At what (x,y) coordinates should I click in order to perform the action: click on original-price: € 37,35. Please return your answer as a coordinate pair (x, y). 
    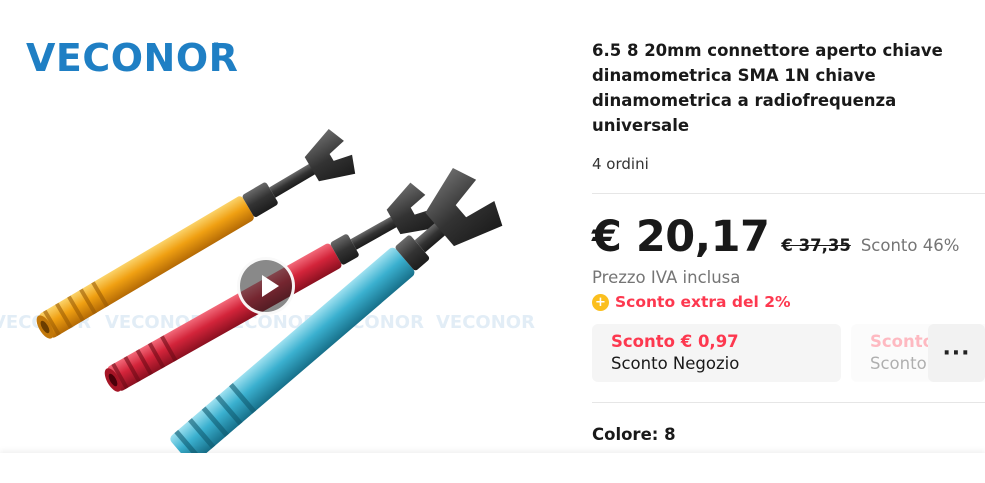
    Looking at the image, I should click on (816, 245).